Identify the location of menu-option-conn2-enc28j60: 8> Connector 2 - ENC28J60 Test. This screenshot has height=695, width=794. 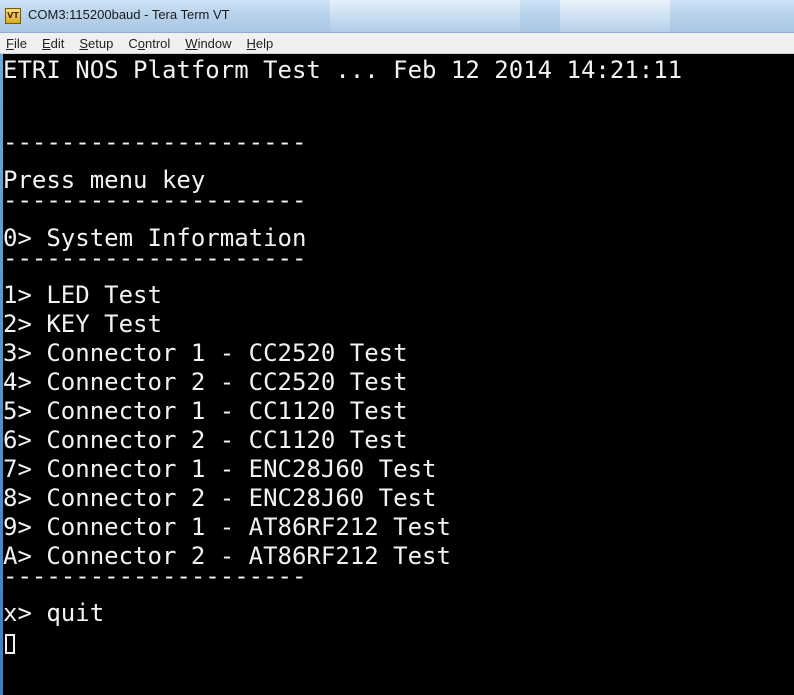
(220, 498).